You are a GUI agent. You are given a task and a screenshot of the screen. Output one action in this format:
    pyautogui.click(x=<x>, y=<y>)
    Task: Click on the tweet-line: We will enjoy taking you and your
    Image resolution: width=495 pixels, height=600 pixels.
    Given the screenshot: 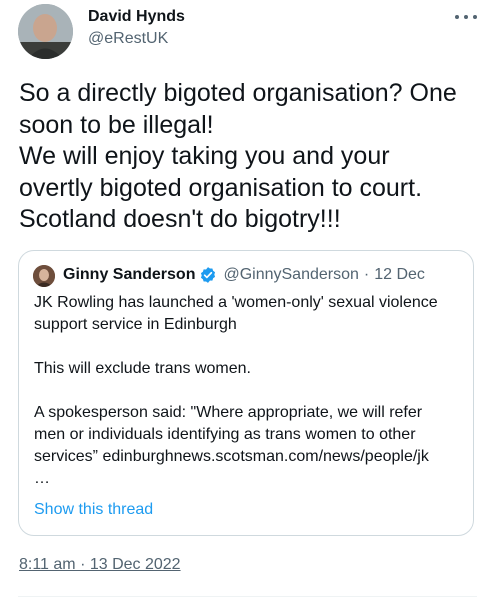 What is the action you would take?
    pyautogui.click(x=204, y=156)
    